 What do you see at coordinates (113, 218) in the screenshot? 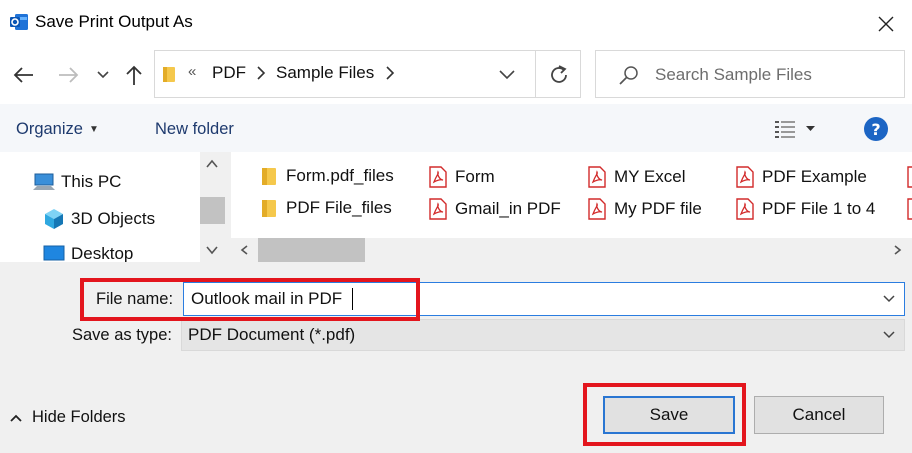
I see `nav-item-label: 3D Objects` at bounding box center [113, 218].